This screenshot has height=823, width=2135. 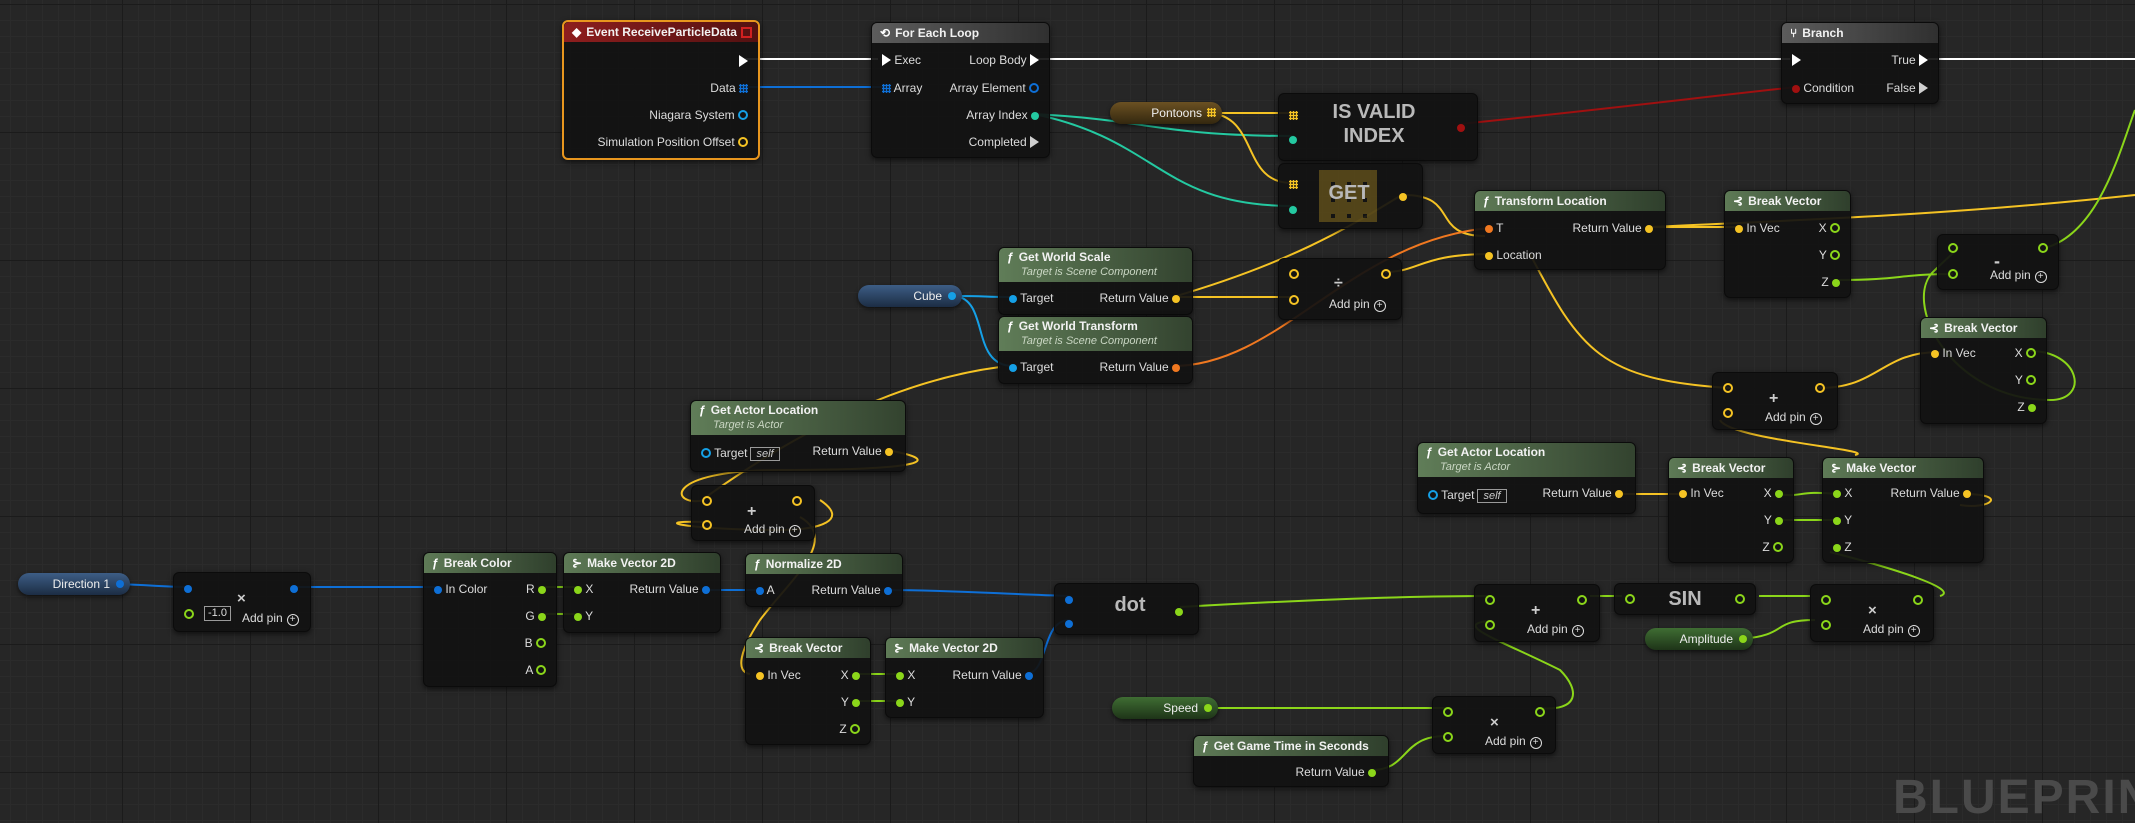 What do you see at coordinates (1823, 88) in the screenshot?
I see `condition-pin: Condition` at bounding box center [1823, 88].